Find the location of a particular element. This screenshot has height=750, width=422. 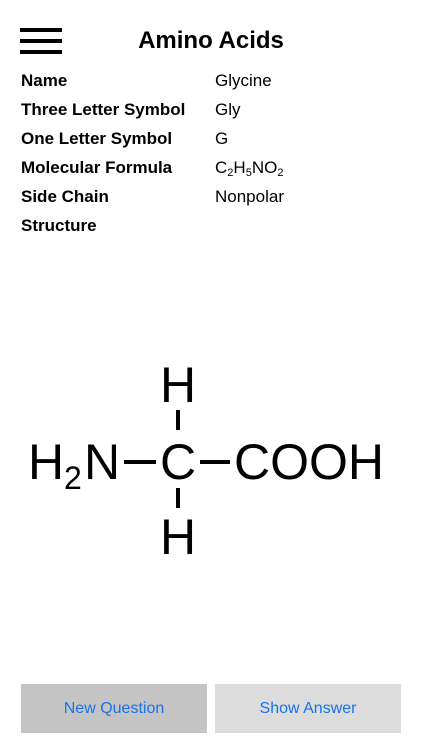

info-row-one-letter-symbol: One Letter Symbol G is located at coordinates (211, 138).